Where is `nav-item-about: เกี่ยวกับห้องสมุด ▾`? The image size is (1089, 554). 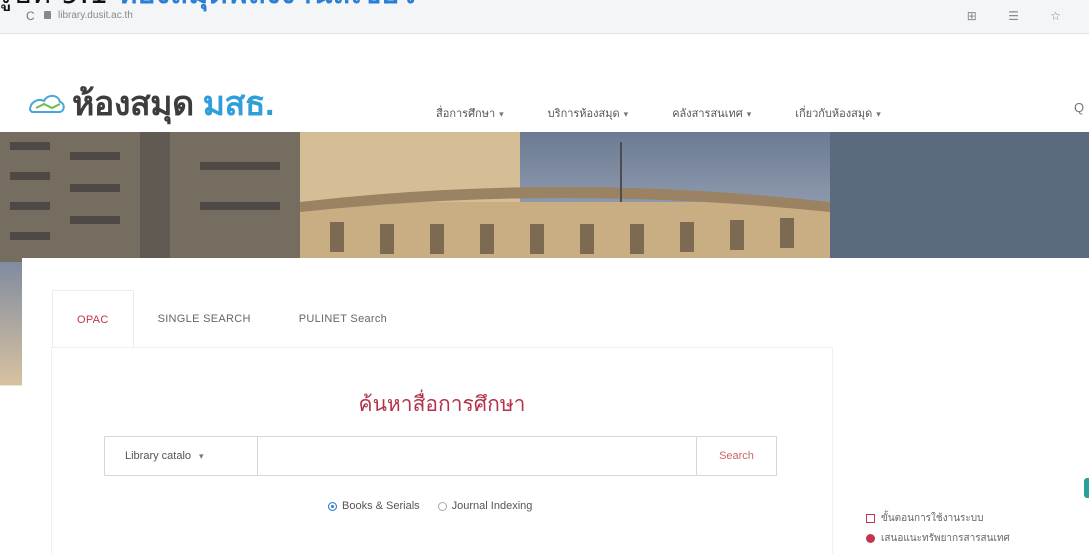 nav-item-about: เกี่ยวกับห้องสมุด ▾ is located at coordinates (838, 113).